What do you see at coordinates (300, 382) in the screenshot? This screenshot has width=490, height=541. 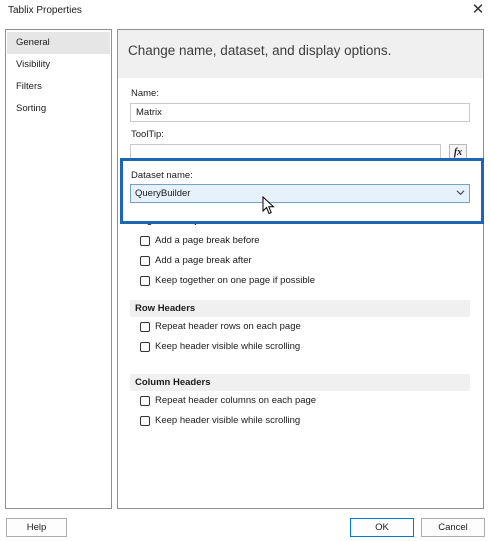 I see `column-headers-header: Column Headers` at bounding box center [300, 382].